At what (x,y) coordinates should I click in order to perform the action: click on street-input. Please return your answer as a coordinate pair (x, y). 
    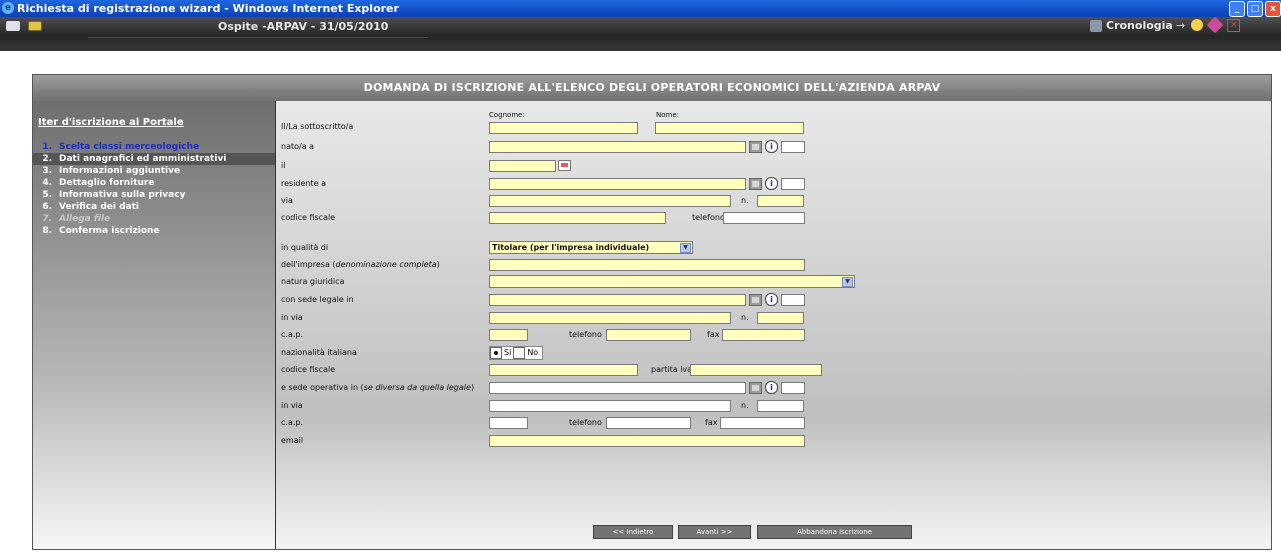
    Looking at the image, I should click on (610, 201).